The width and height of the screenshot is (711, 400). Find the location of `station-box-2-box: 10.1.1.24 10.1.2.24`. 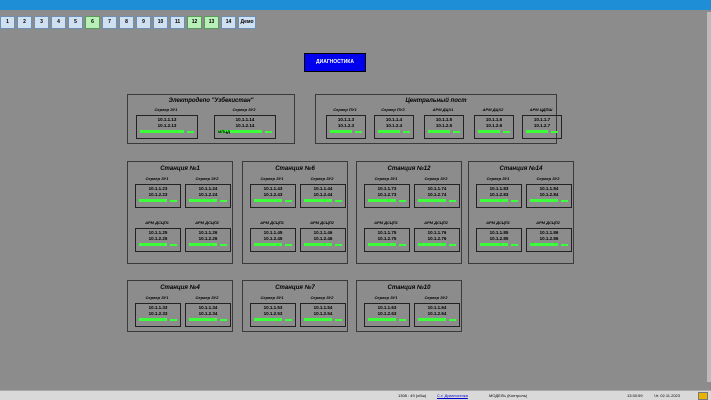

station-box-2-box: 10.1.1.24 10.1.2.24 is located at coordinates (208, 196).